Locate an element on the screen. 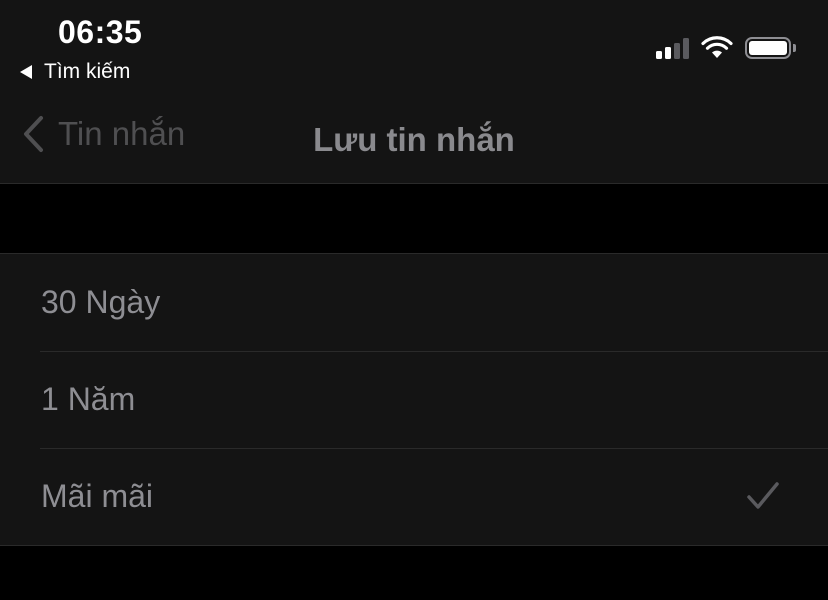  option-label: Mãi mãi is located at coordinates (97, 496).